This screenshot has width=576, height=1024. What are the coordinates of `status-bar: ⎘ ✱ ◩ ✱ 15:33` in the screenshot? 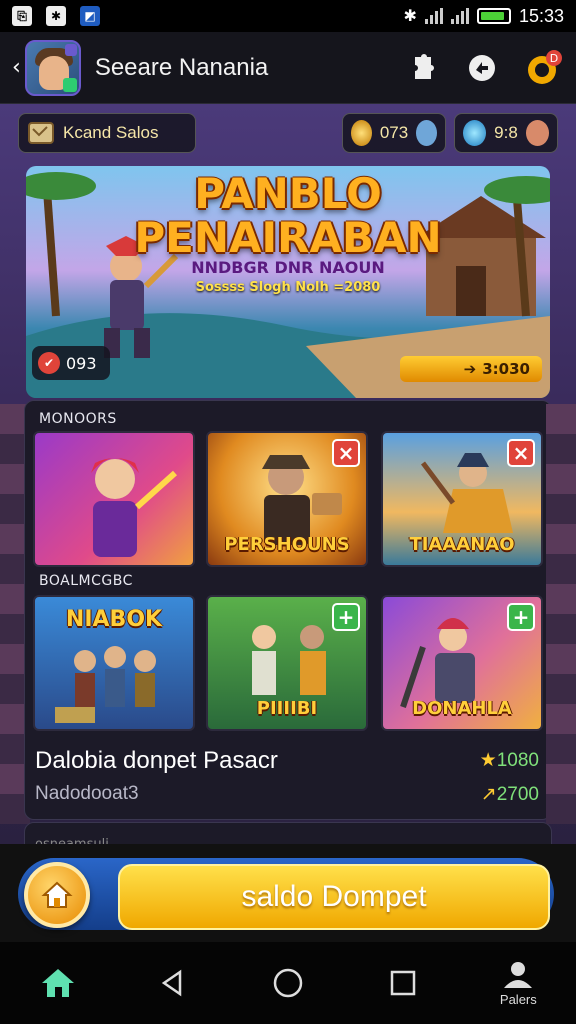 It's located at (288, 16).